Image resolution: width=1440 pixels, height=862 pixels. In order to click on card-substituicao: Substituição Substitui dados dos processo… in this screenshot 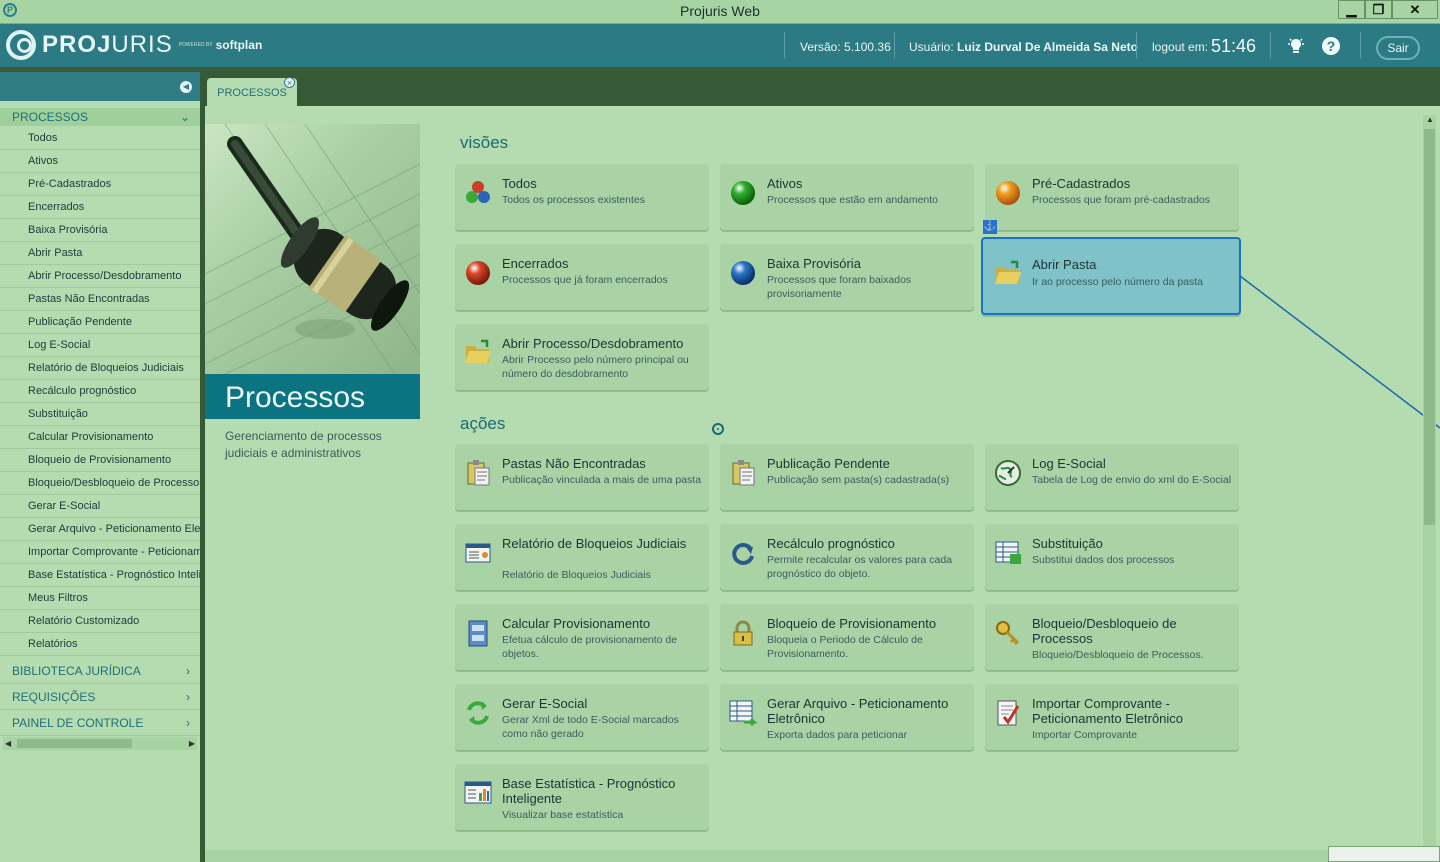, I will do `click(1112, 557)`.